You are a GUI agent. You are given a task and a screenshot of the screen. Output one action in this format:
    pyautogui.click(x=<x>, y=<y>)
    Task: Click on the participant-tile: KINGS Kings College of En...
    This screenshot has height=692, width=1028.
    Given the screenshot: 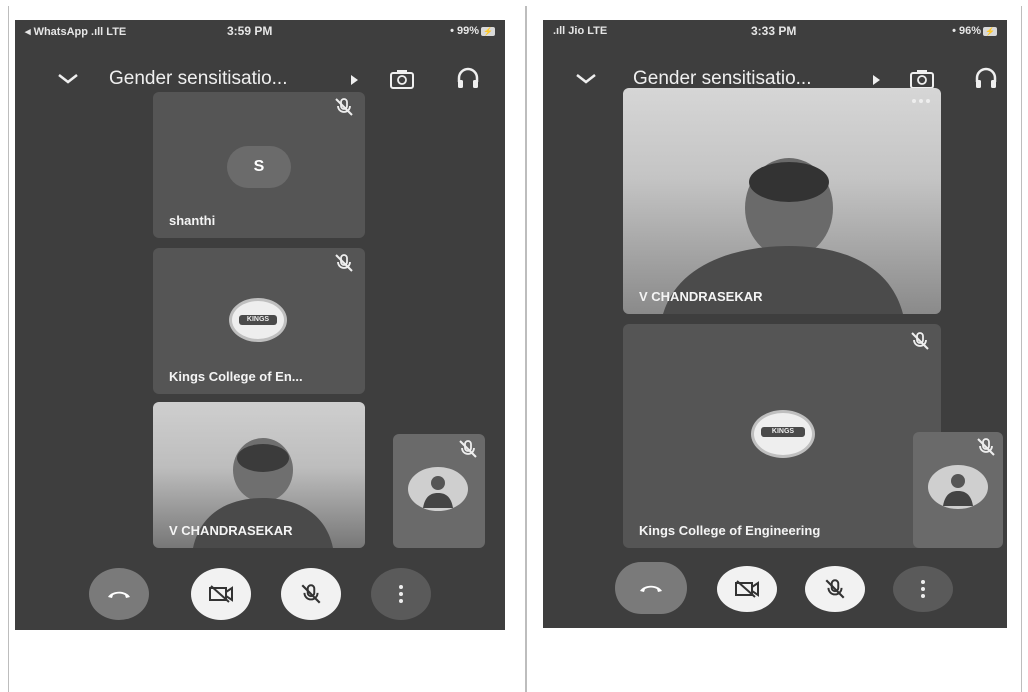 What is the action you would take?
    pyautogui.click(x=259, y=321)
    